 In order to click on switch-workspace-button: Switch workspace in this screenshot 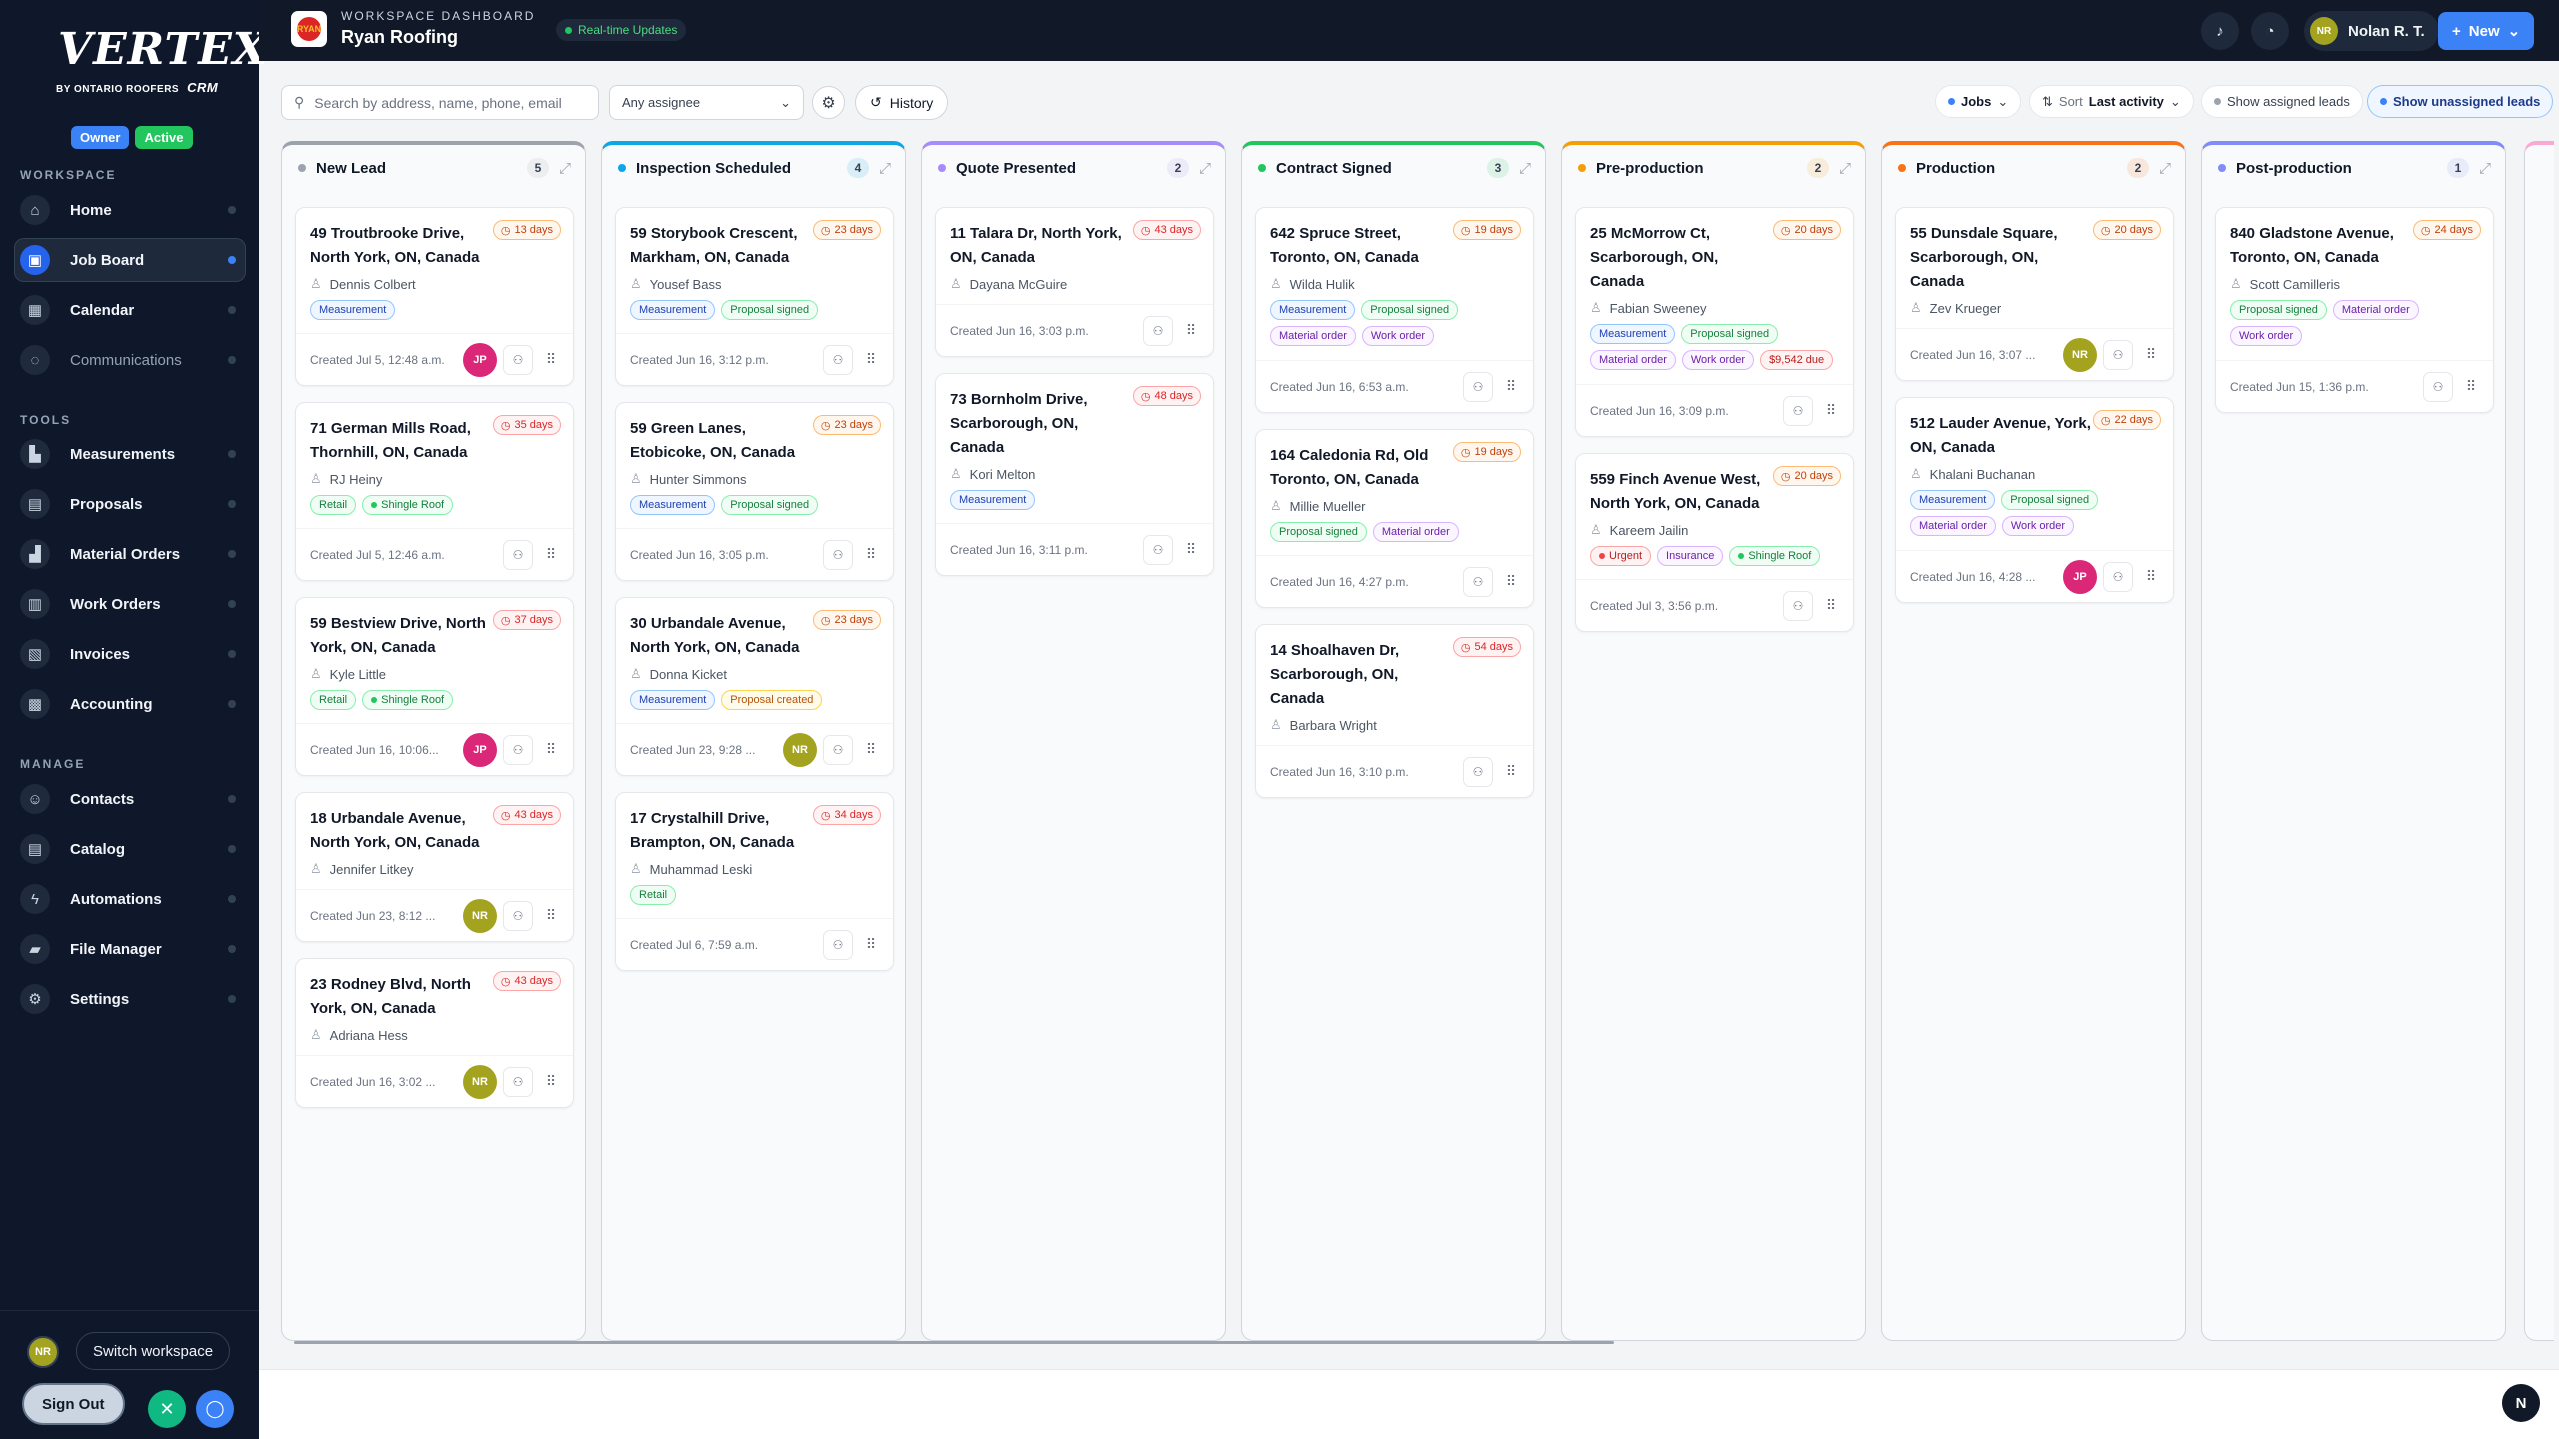, I will do `click(153, 1351)`.